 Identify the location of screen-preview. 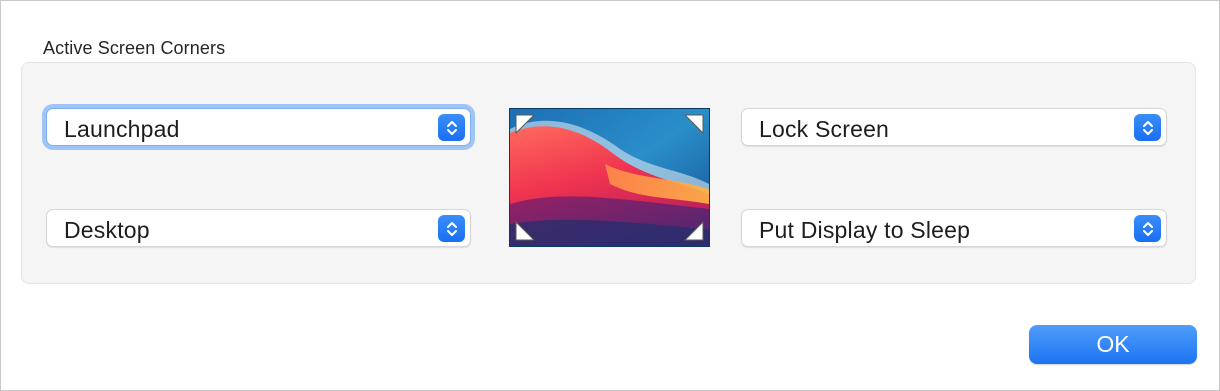
(609, 177).